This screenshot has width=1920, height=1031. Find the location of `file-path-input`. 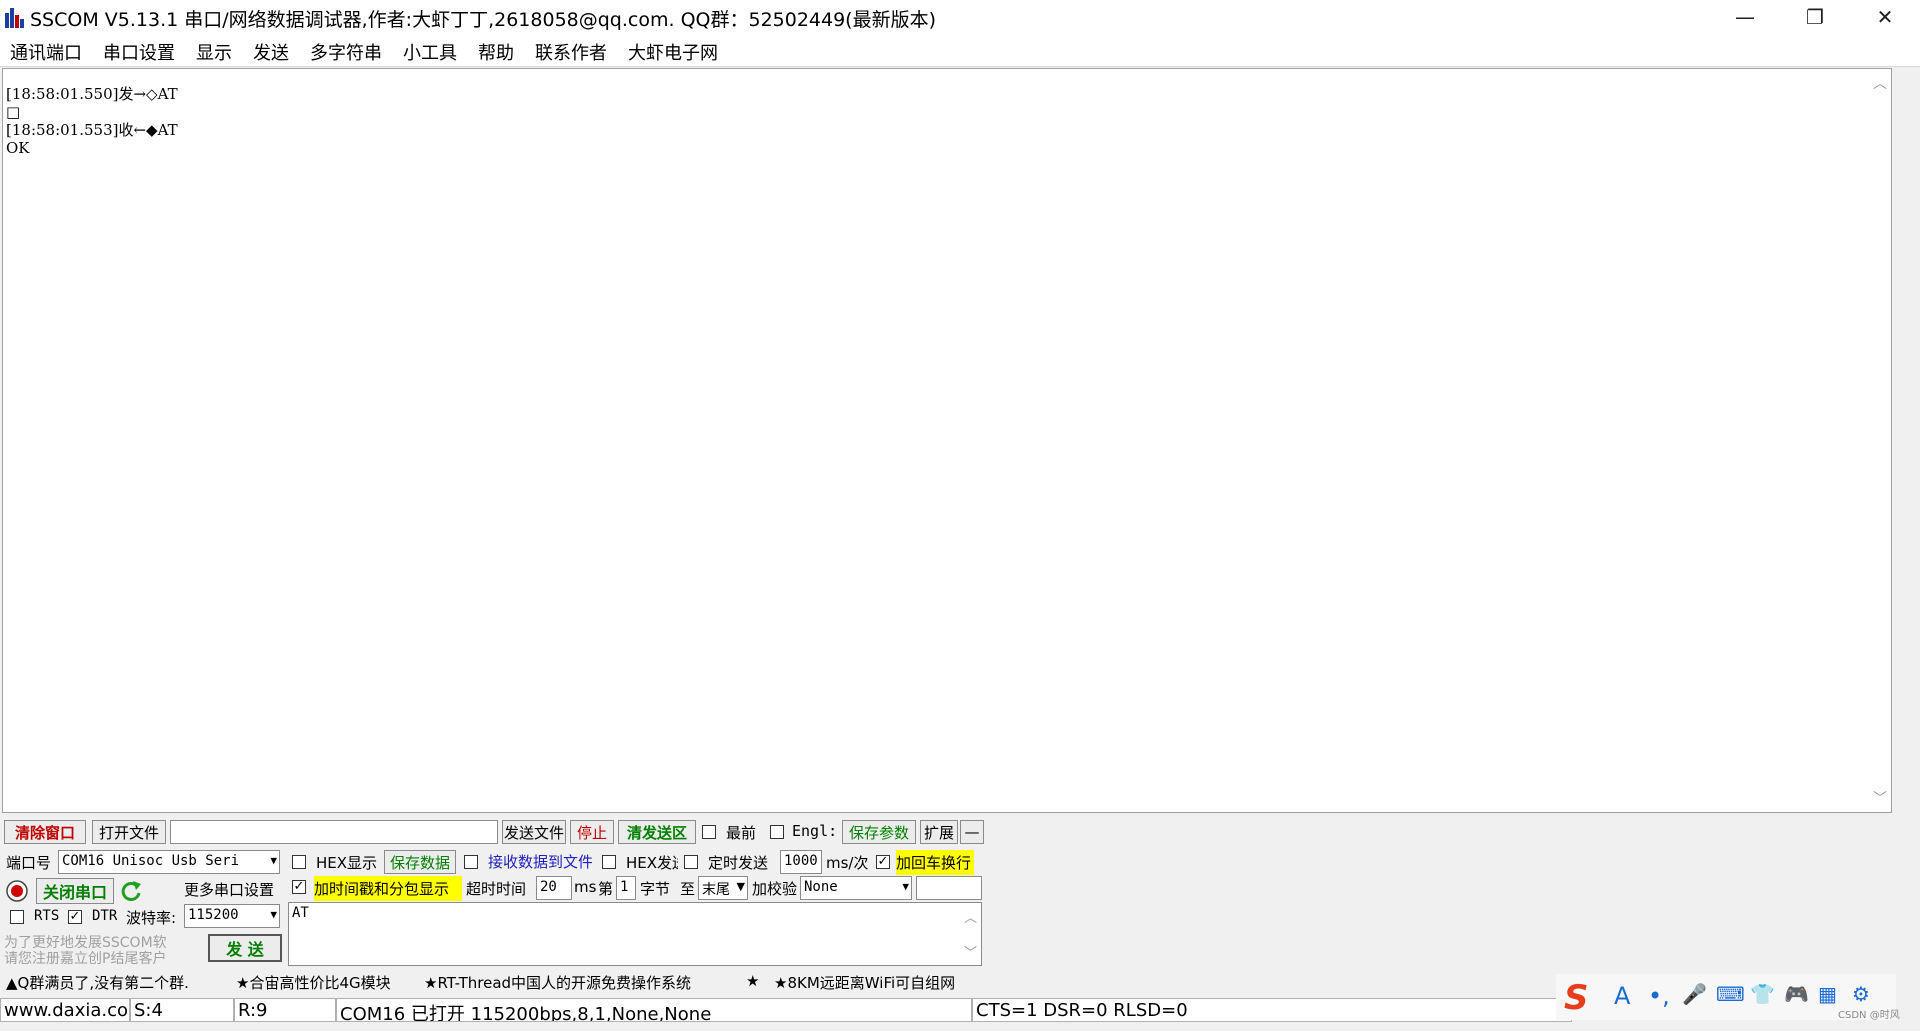

file-path-input is located at coordinates (334, 832).